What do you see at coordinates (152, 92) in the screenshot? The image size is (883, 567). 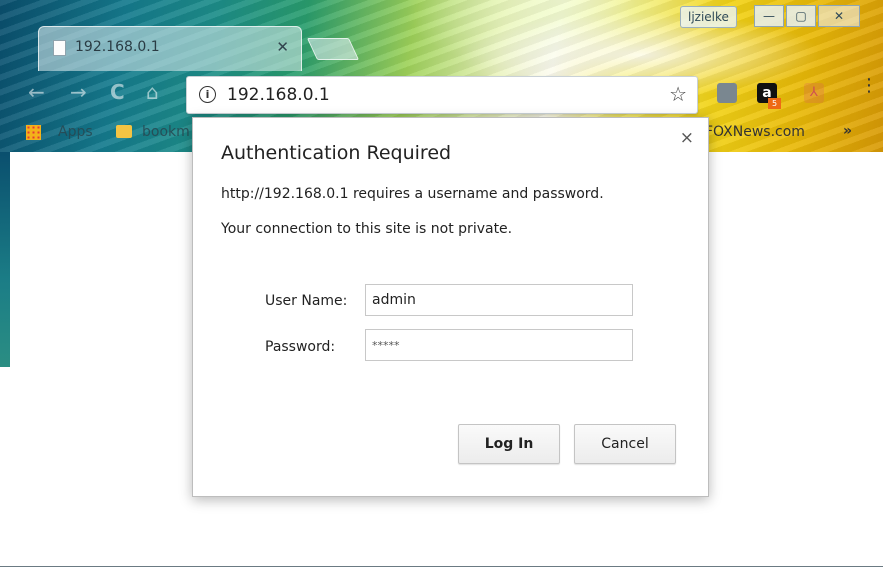 I see `home-icon: ⌂` at bounding box center [152, 92].